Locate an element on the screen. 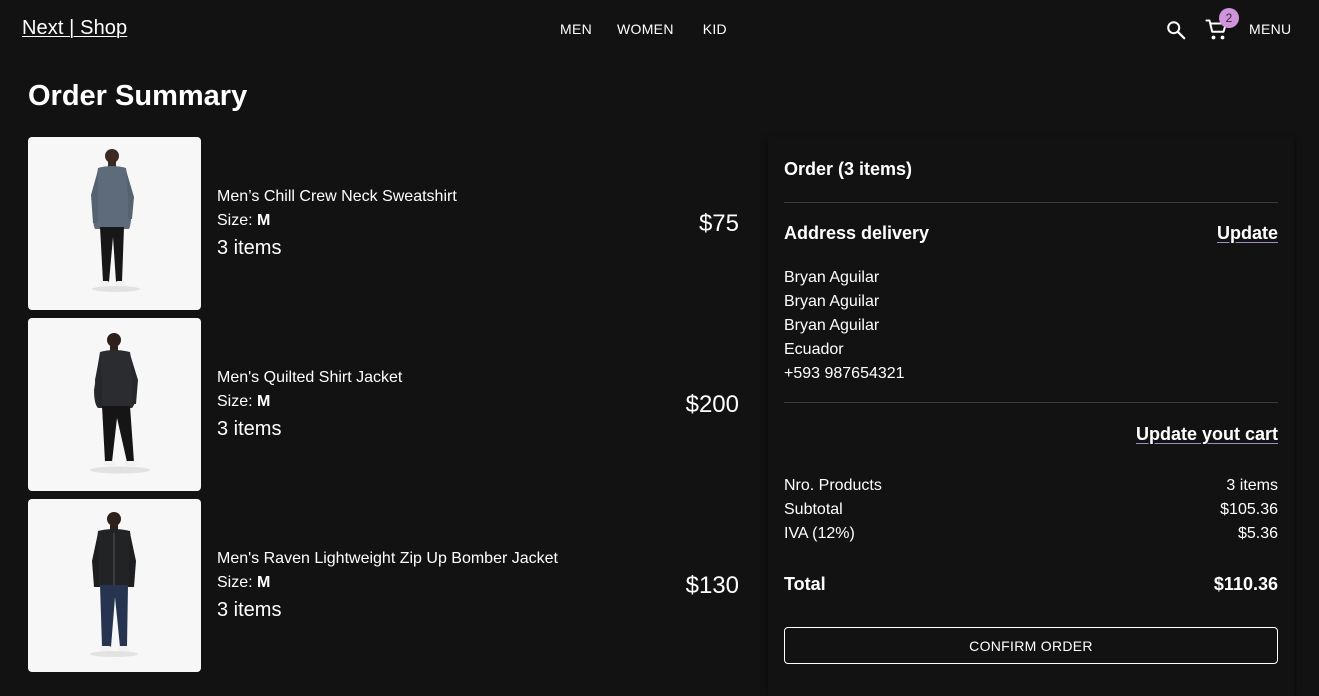 This screenshot has height=696, width=1319. order-title: Order (3 items) is located at coordinates (848, 169).